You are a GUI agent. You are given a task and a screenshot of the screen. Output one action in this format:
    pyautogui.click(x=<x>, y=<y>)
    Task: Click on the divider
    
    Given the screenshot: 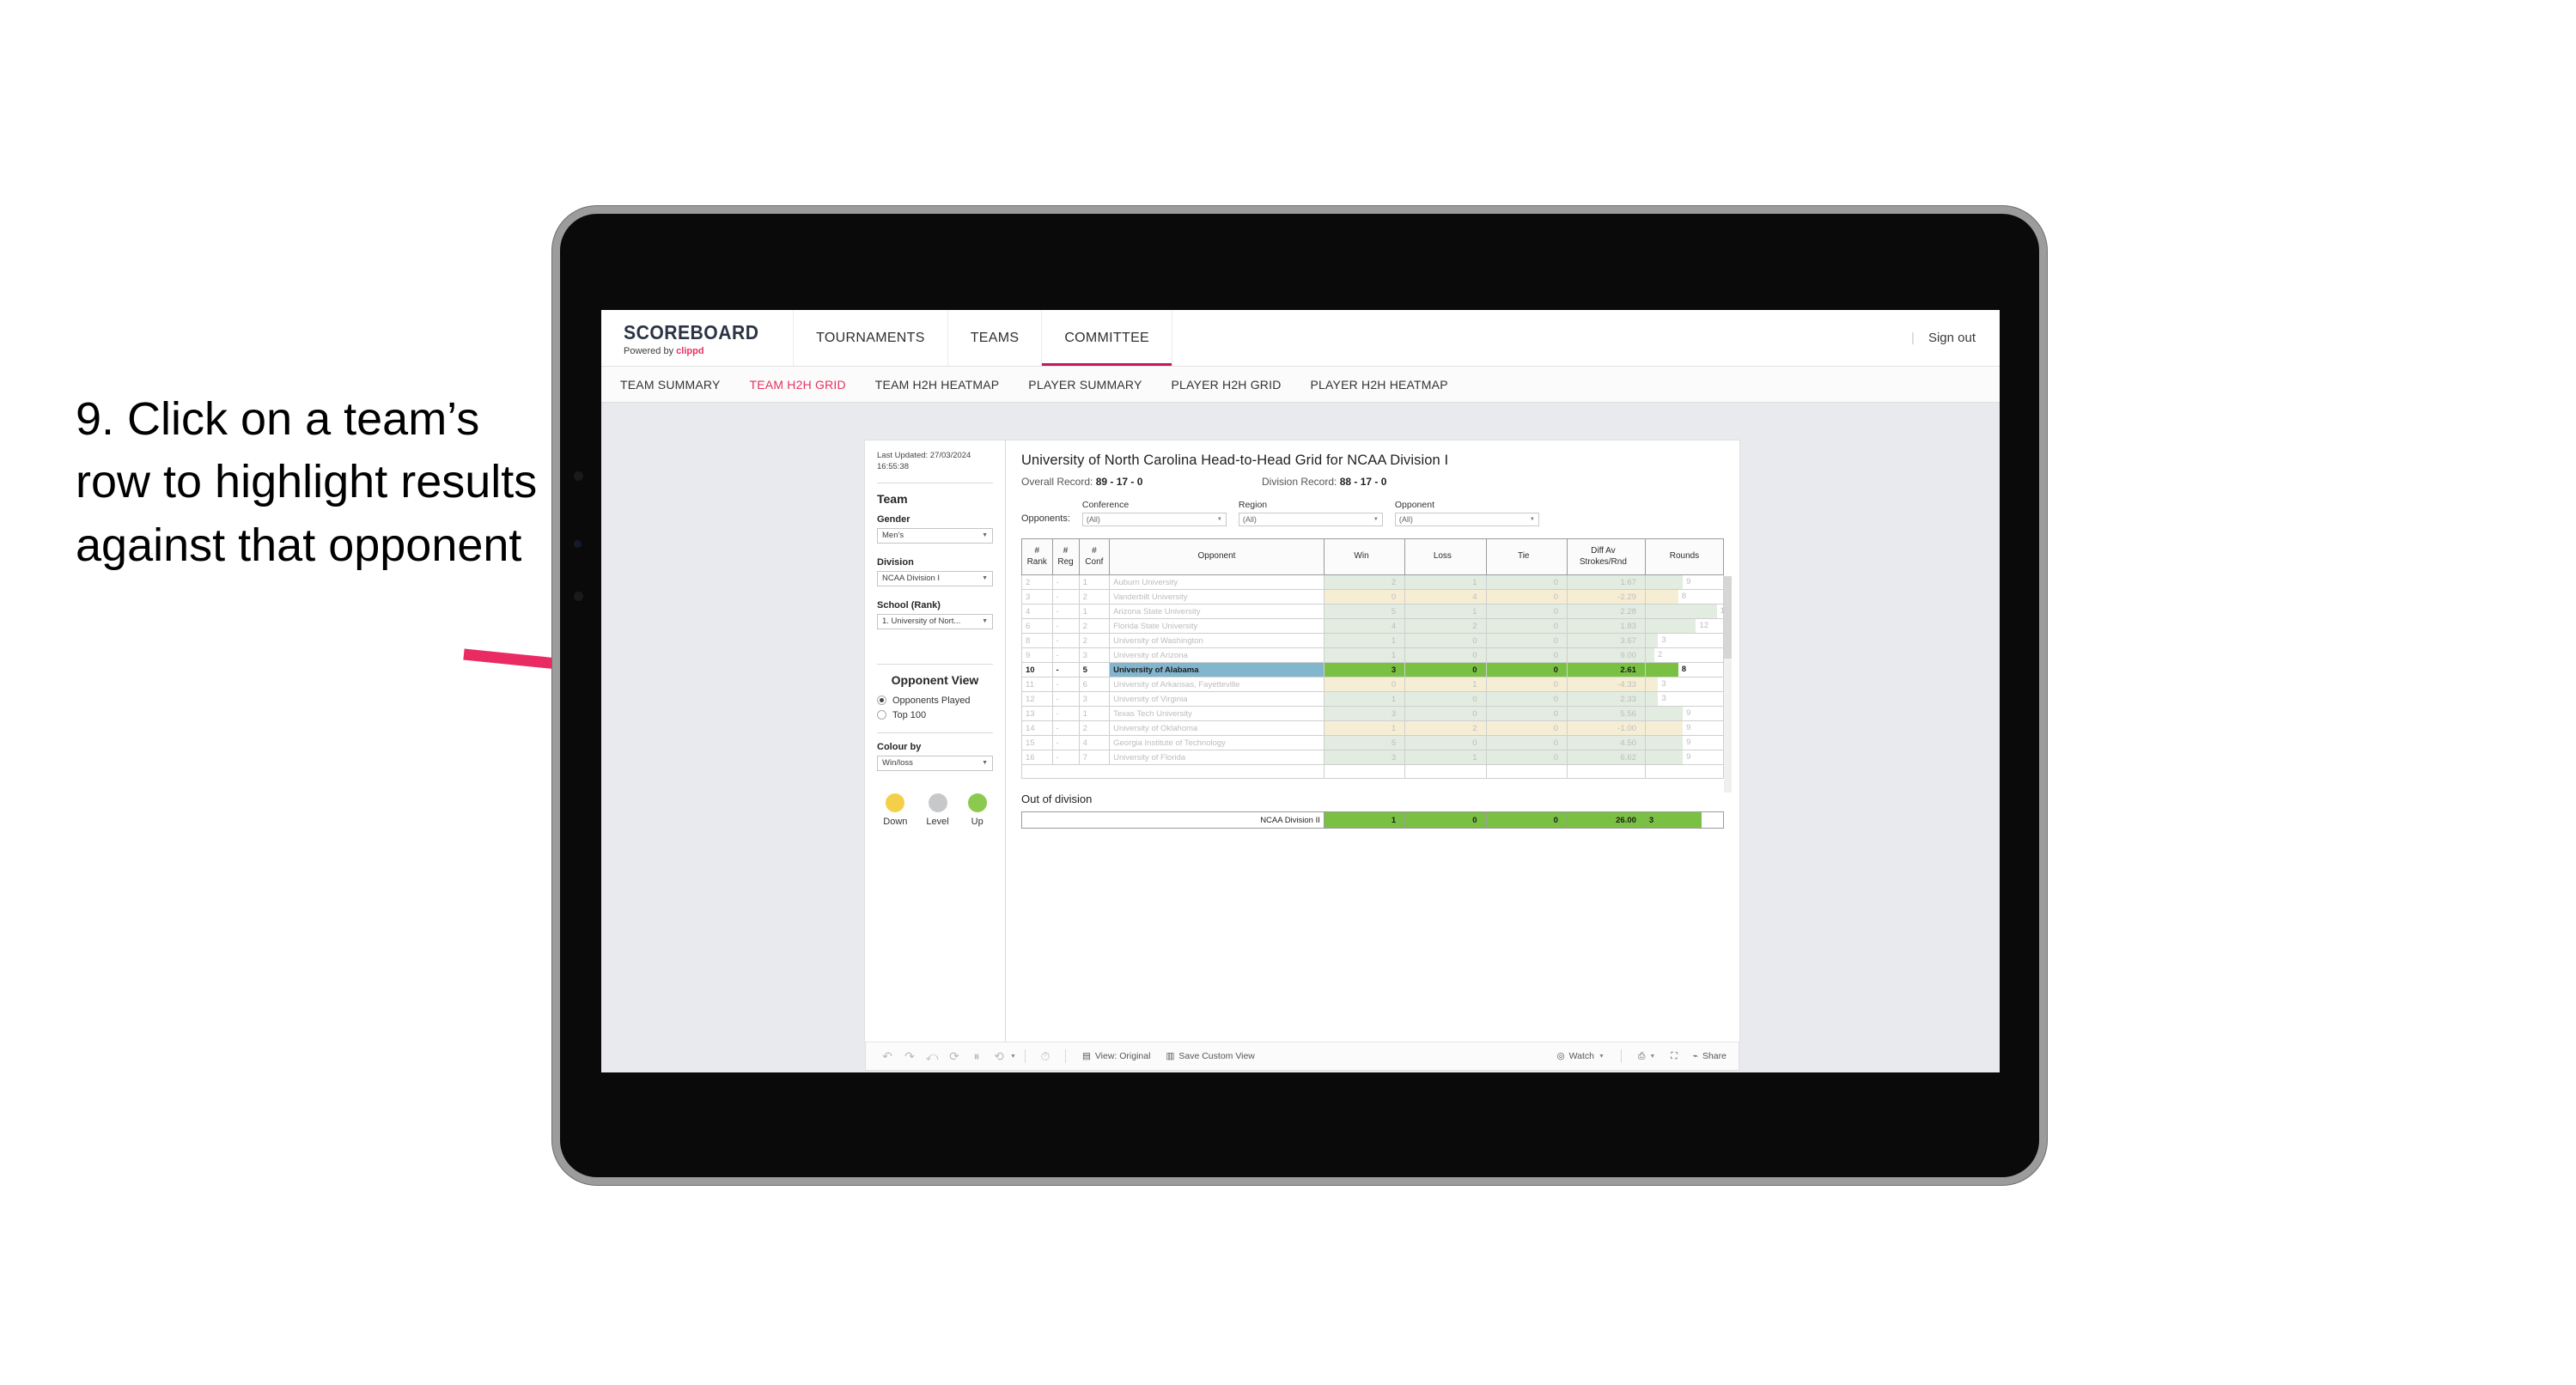 What is the action you would take?
    pyautogui.click(x=1065, y=1056)
    